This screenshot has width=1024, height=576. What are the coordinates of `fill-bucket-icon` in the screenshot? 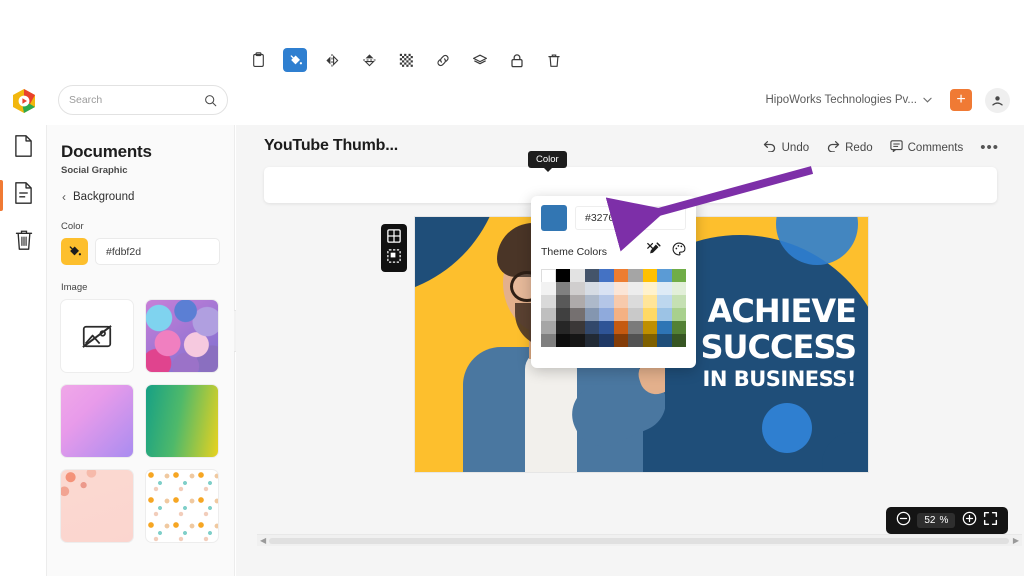 It's located at (295, 60).